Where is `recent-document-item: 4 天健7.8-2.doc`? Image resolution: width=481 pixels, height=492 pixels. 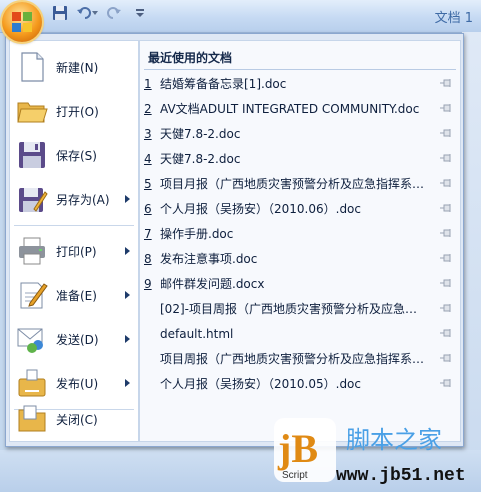
recent-document-item: 4 天健7.8-2.doc is located at coordinates (300, 158).